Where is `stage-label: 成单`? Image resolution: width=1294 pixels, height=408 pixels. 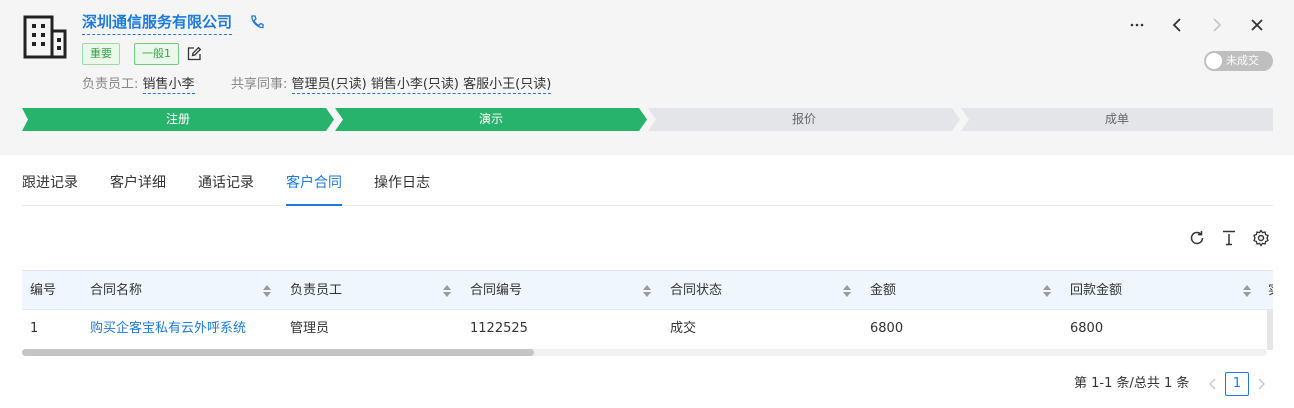
stage-label: 成单 is located at coordinates (1116, 119).